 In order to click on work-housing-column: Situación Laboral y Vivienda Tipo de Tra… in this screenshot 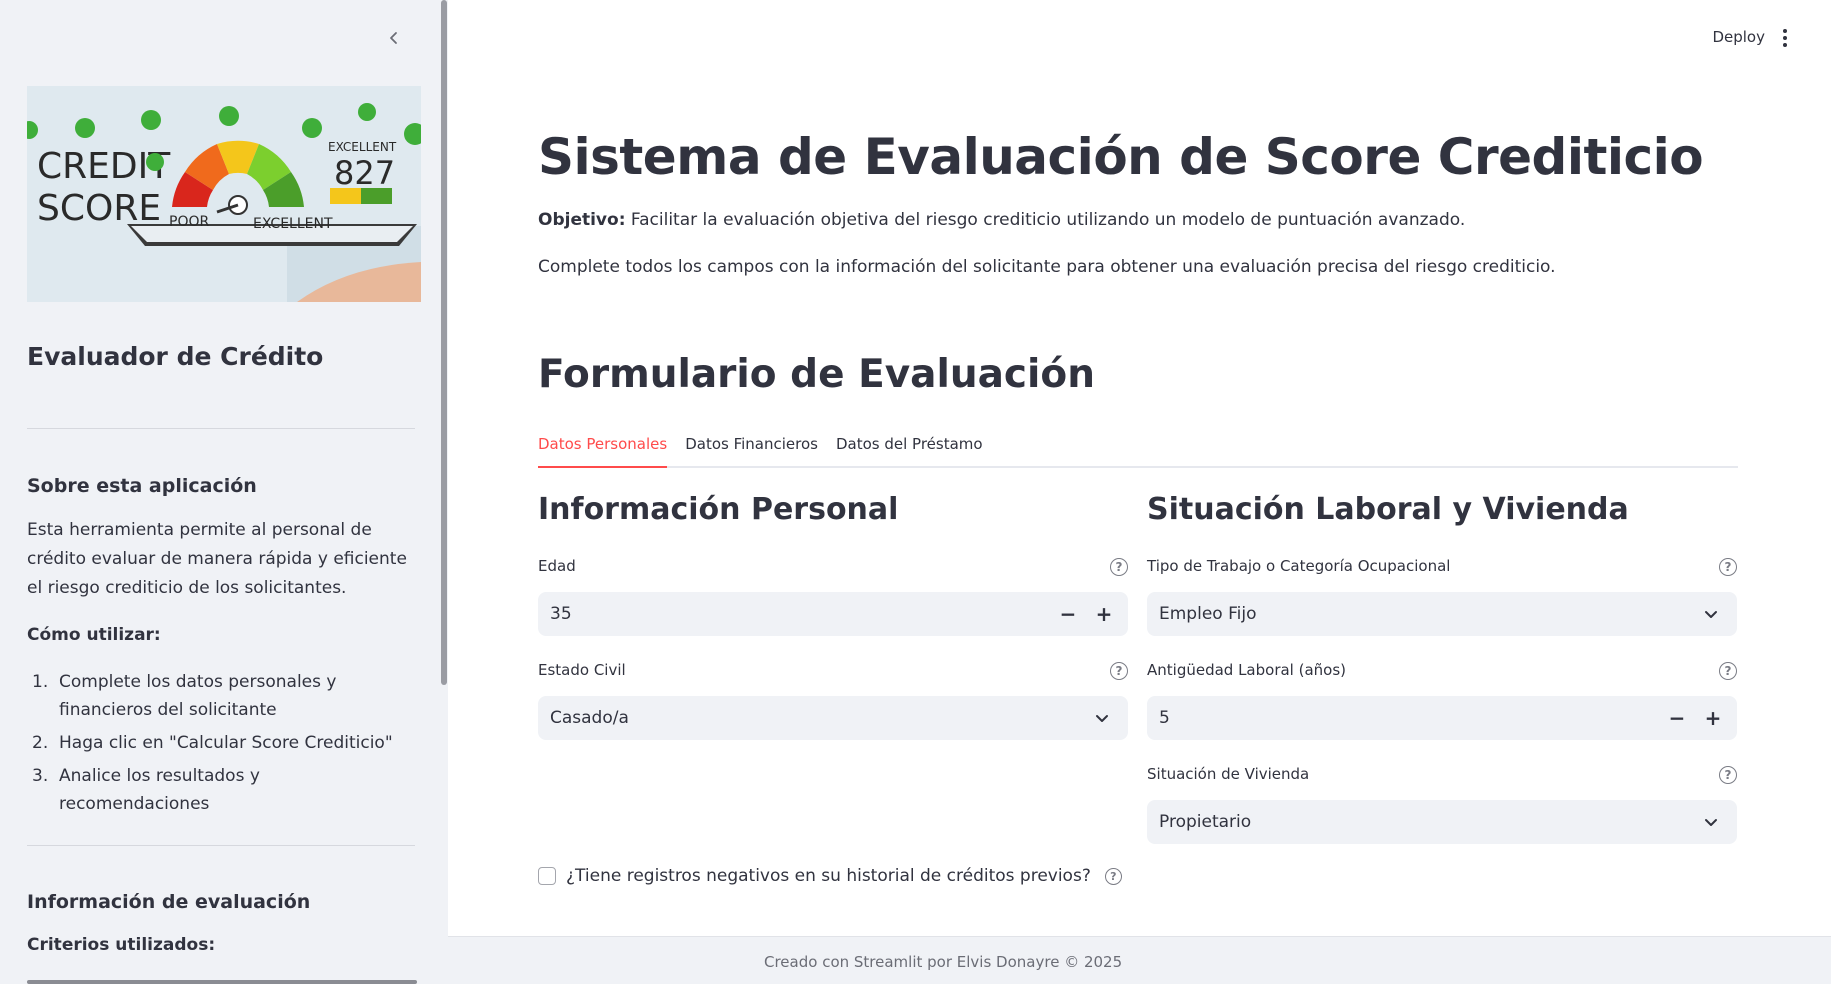, I will do `click(1442, 680)`.